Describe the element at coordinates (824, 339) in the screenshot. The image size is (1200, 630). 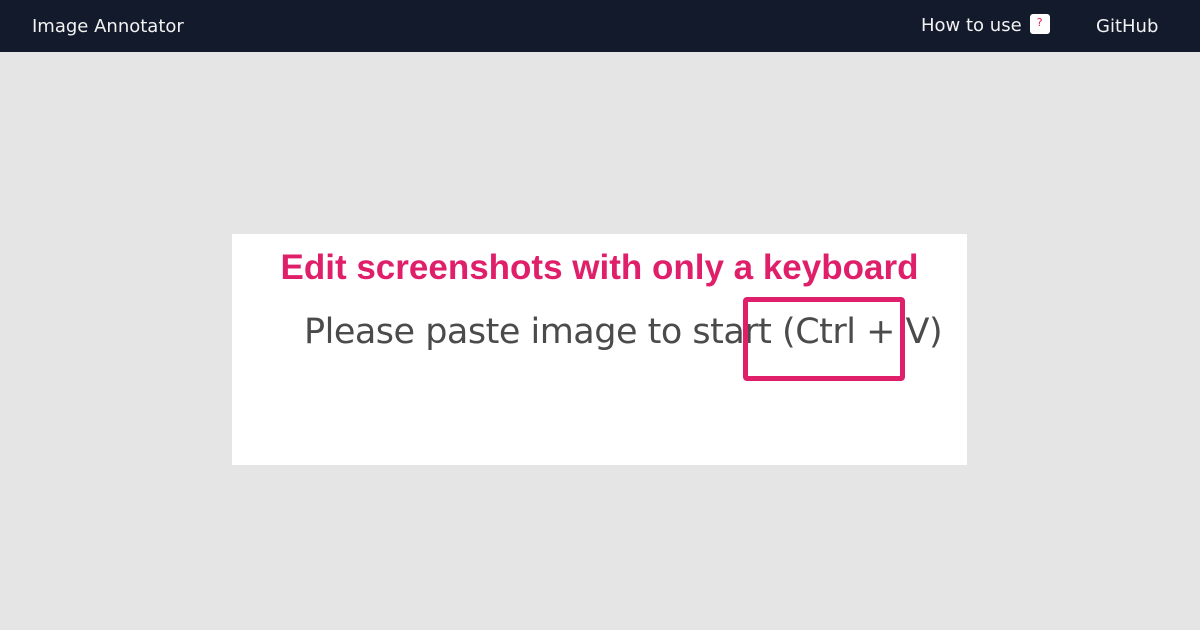
I see `shortcut-highlight-box` at that location.